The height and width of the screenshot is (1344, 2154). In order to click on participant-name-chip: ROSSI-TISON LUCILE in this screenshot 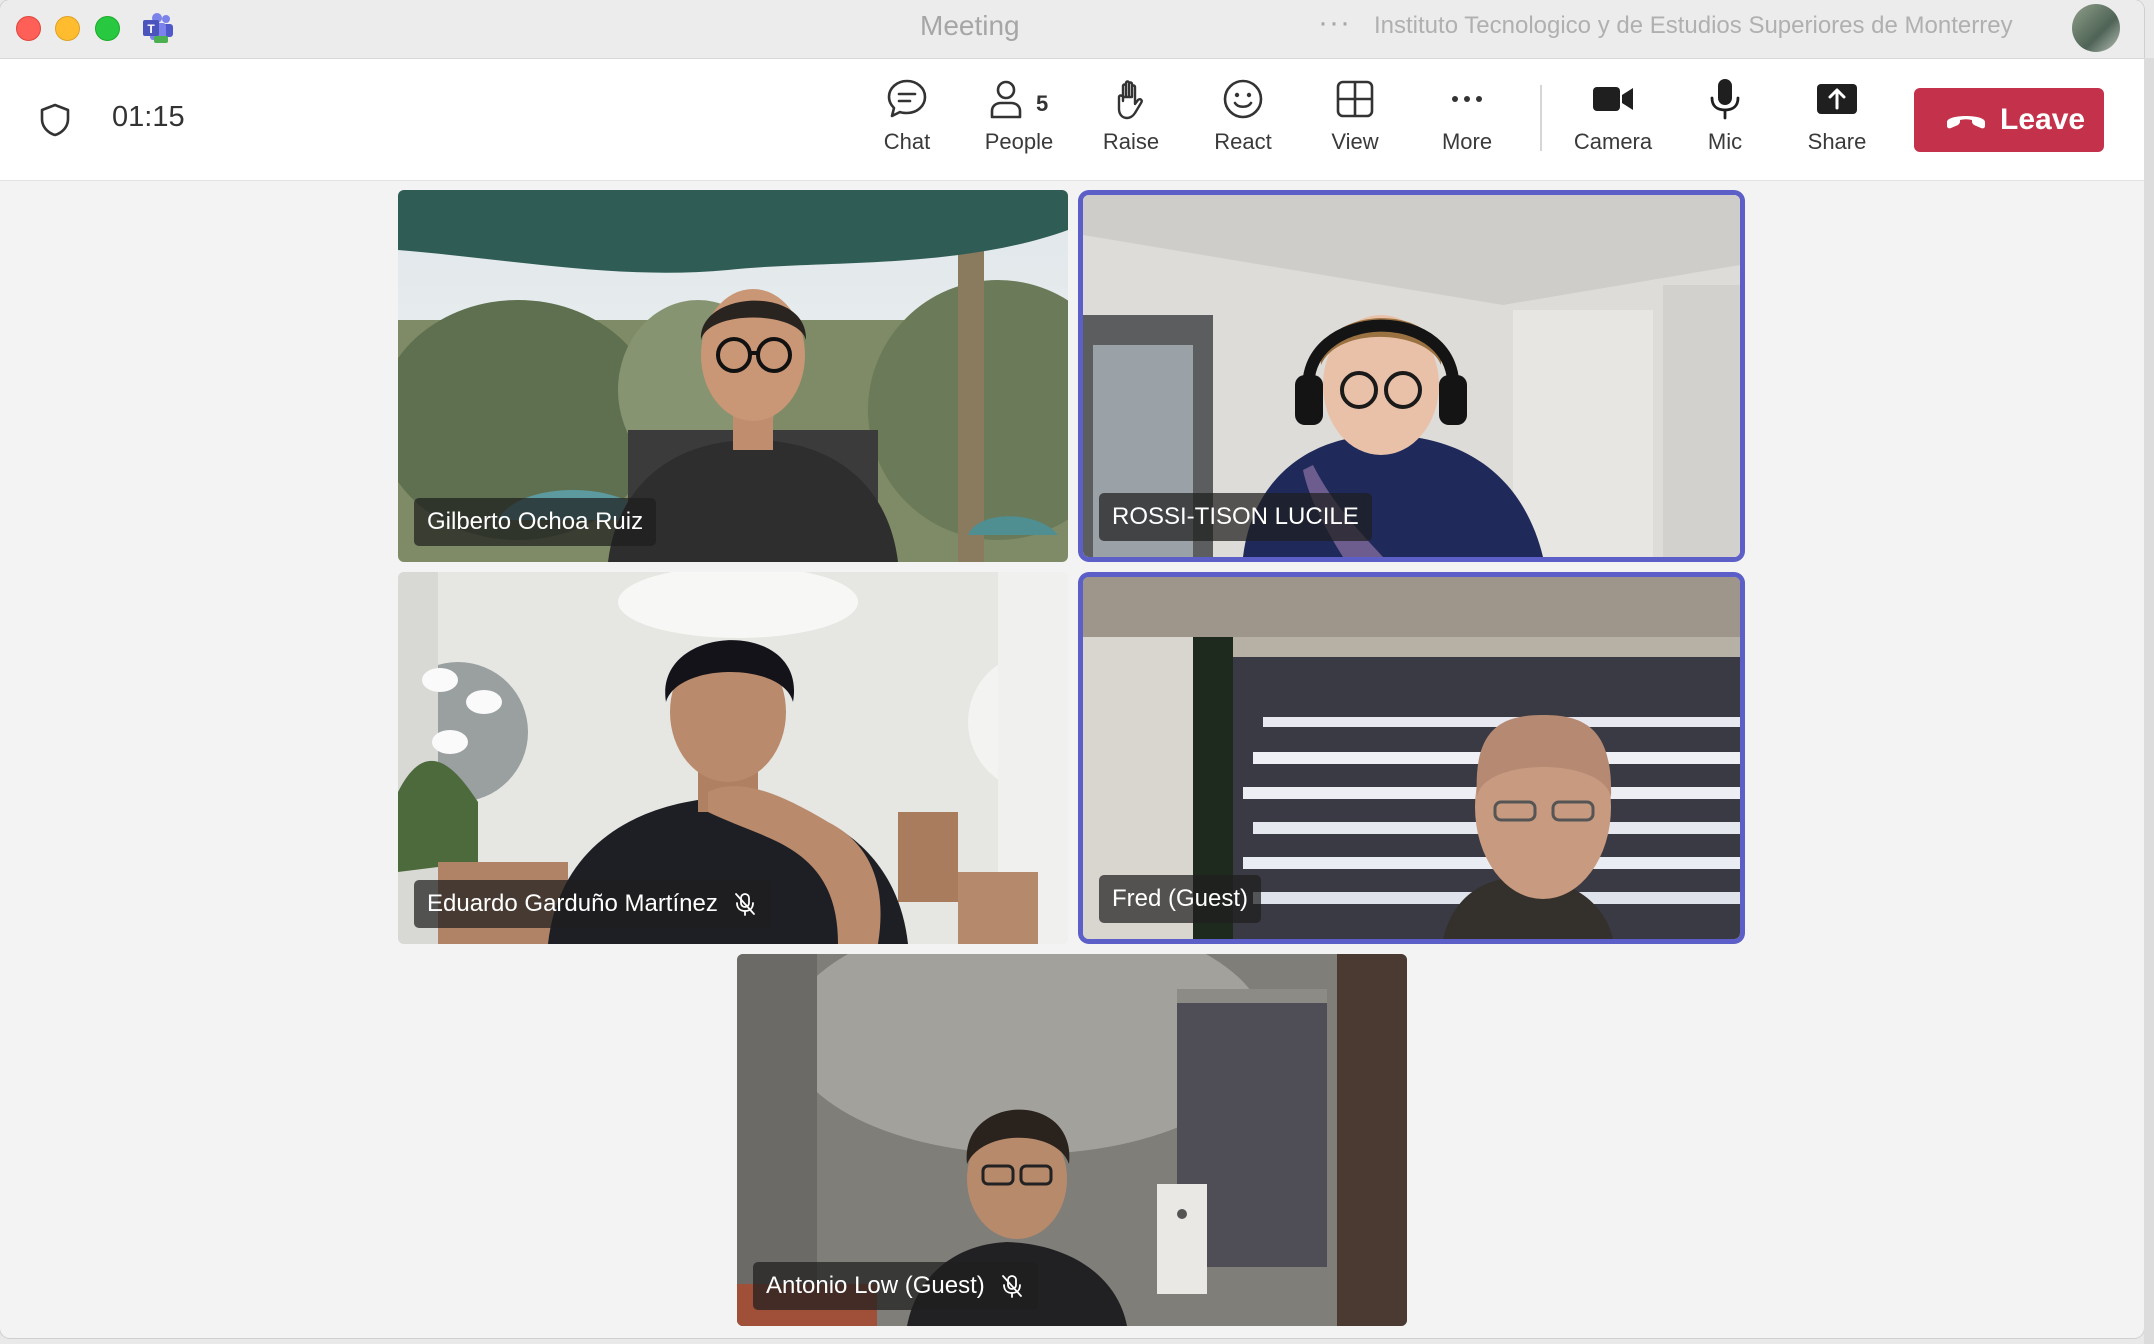, I will do `click(1235, 517)`.